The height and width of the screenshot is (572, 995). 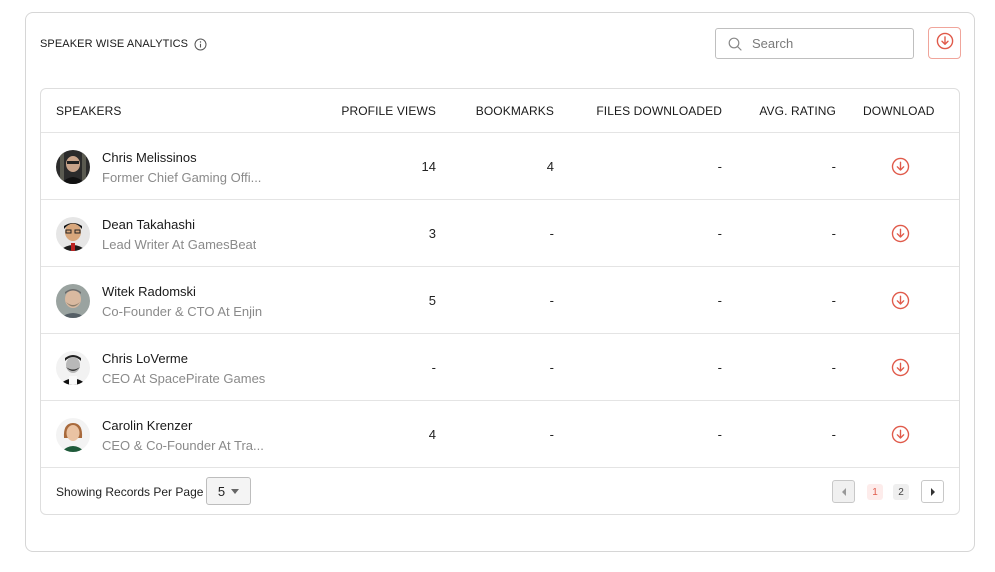 What do you see at coordinates (182, 311) in the screenshot?
I see `speaker-title: Co-Founder & CTO At Enjin` at bounding box center [182, 311].